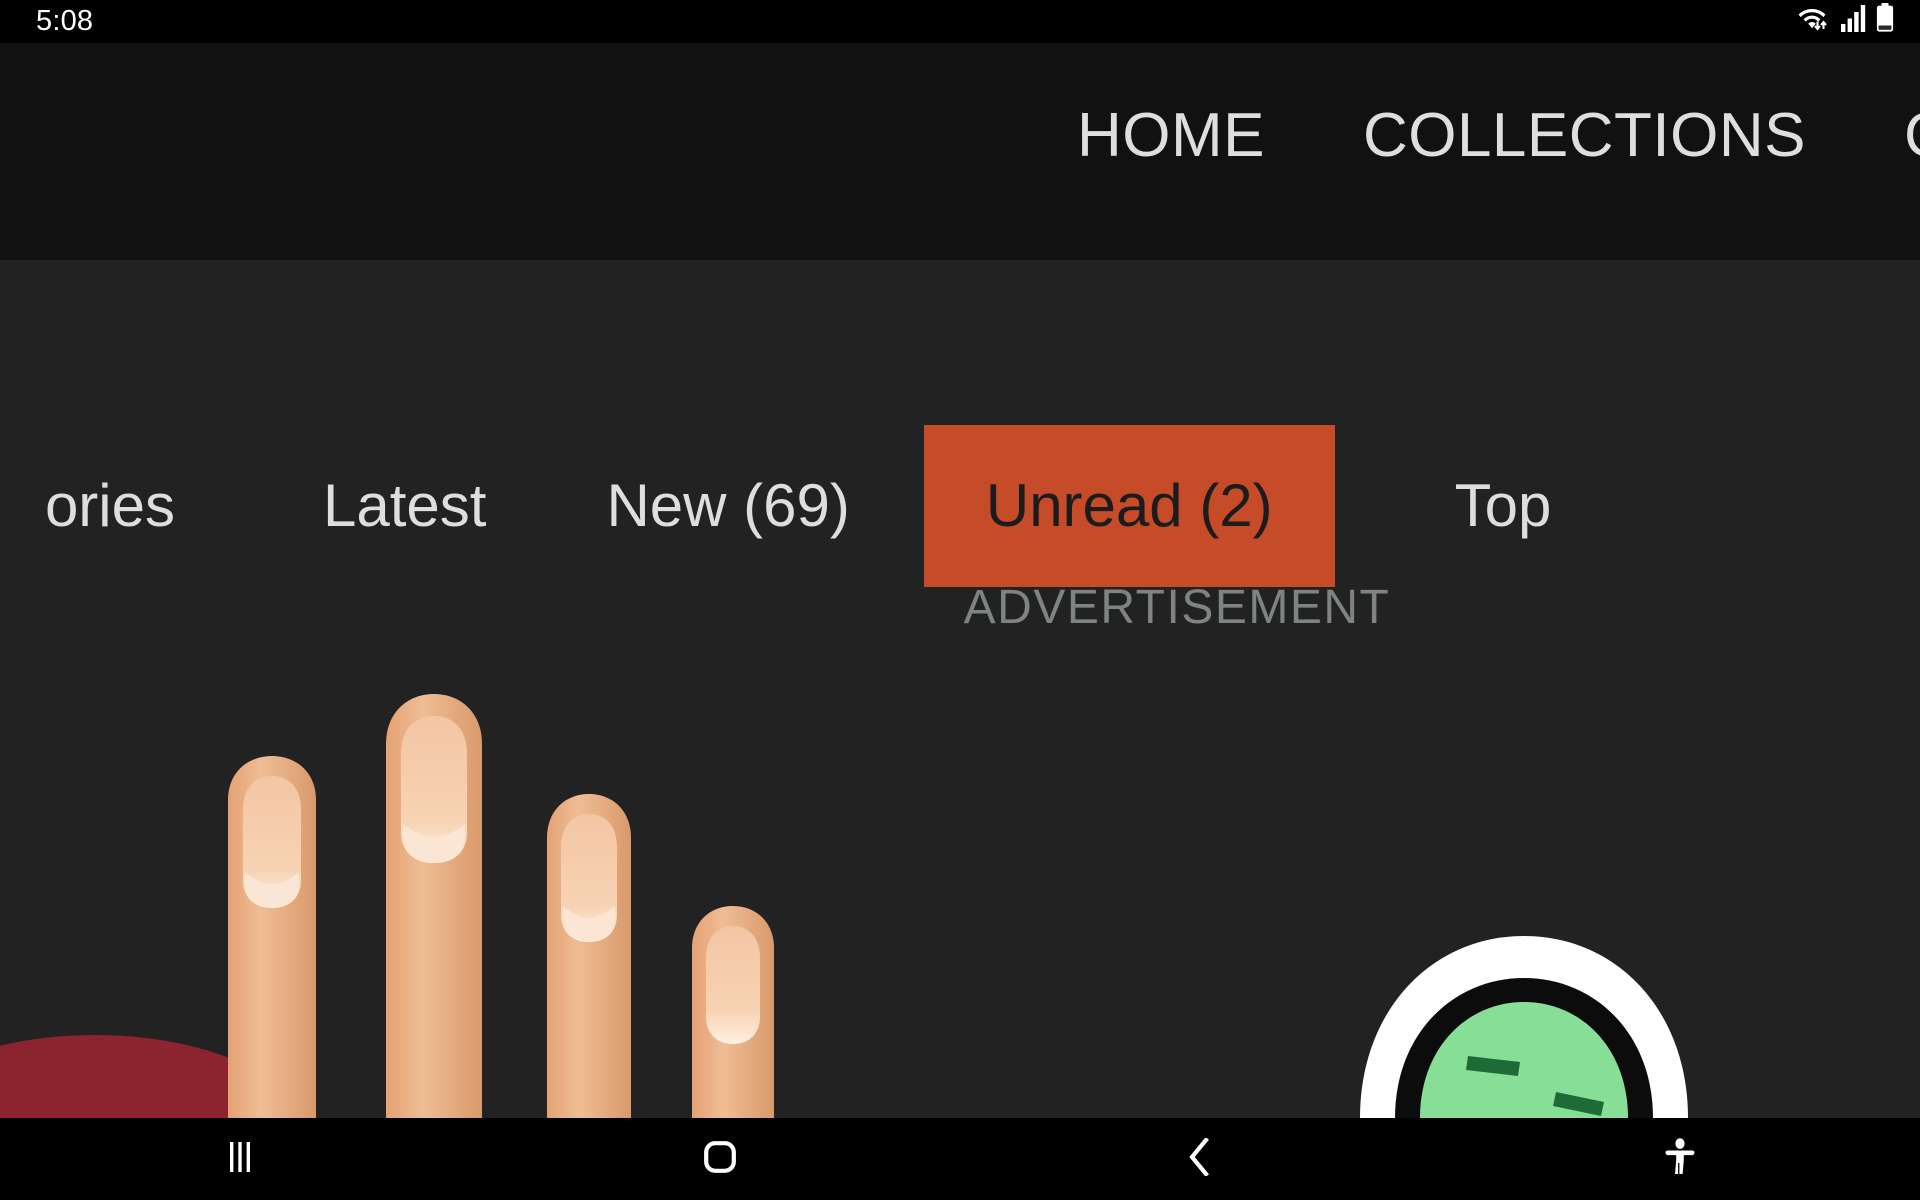  I want to click on nav-item-home: HOME, so click(1171, 135).